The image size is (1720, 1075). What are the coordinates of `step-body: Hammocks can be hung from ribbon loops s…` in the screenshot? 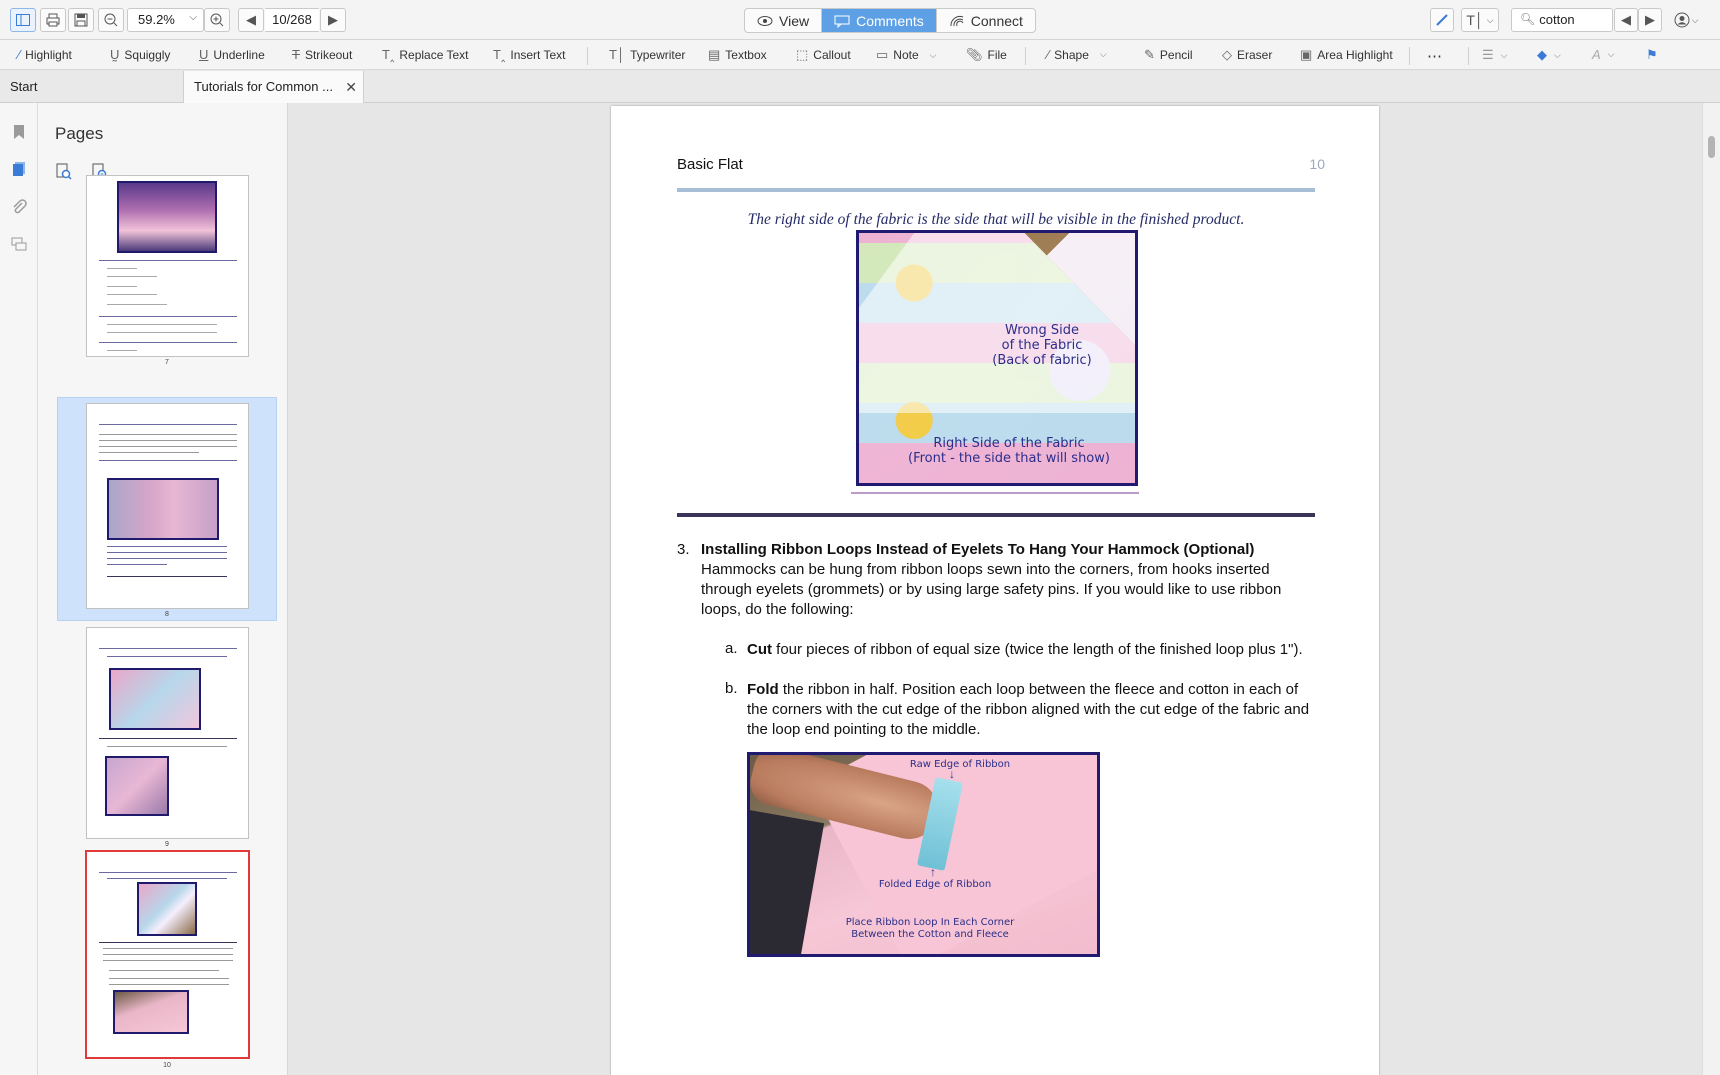 It's located at (991, 589).